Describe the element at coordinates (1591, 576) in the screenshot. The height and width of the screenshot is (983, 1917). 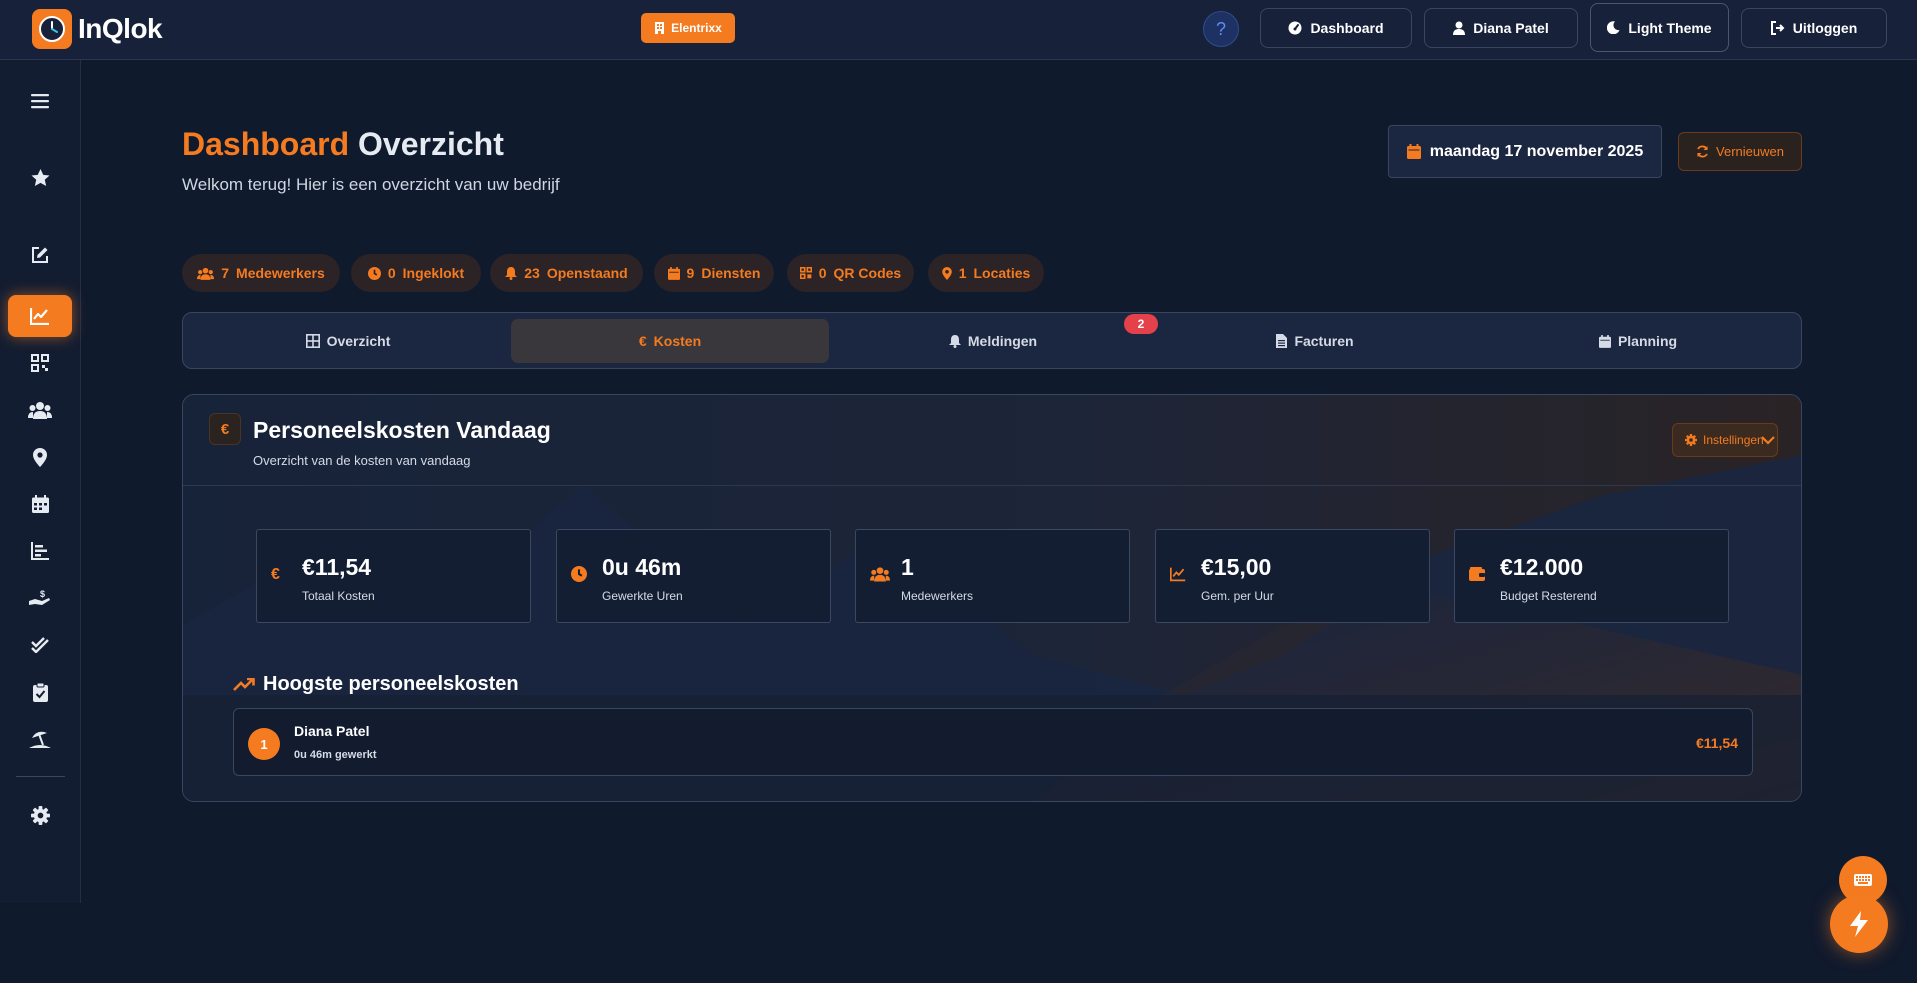
I see `metric-card-budget-remaining: €12.000 Budget Resterend` at that location.